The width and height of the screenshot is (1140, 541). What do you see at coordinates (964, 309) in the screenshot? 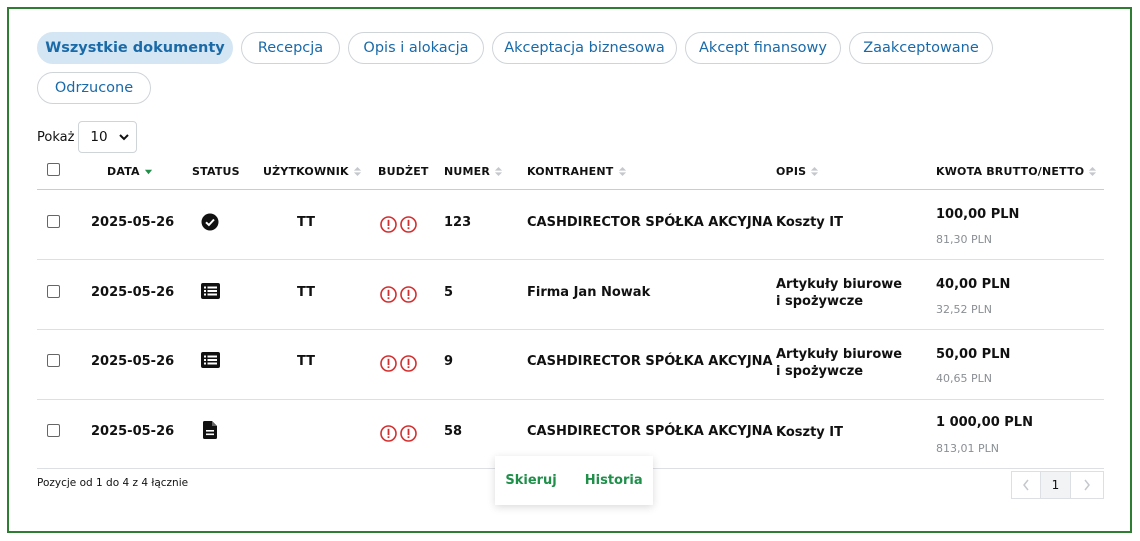
I see `row-net-amount: 32,52 PLN` at bounding box center [964, 309].